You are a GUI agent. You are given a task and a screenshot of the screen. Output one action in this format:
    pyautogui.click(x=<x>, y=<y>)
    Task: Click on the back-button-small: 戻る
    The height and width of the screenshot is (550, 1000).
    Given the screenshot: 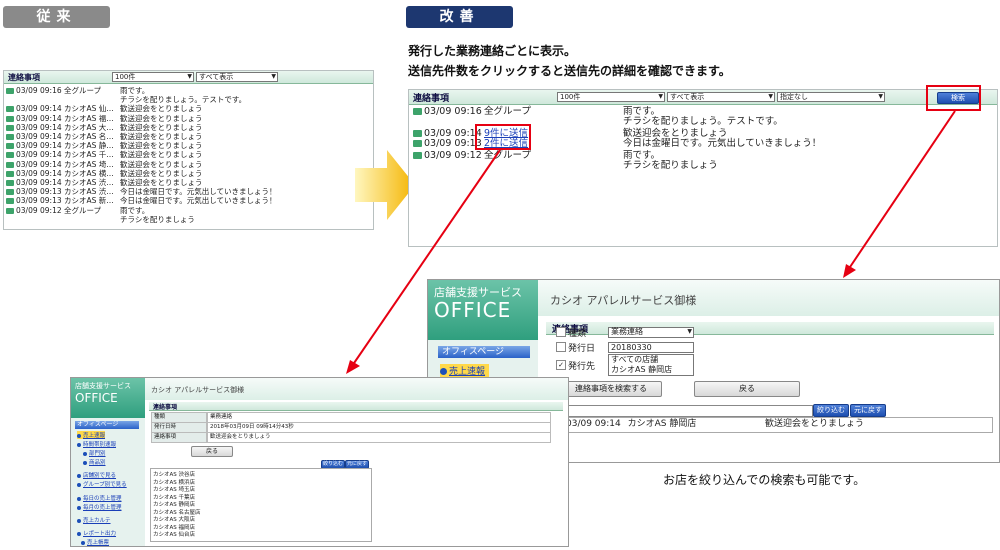 What is the action you would take?
    pyautogui.click(x=212, y=451)
    